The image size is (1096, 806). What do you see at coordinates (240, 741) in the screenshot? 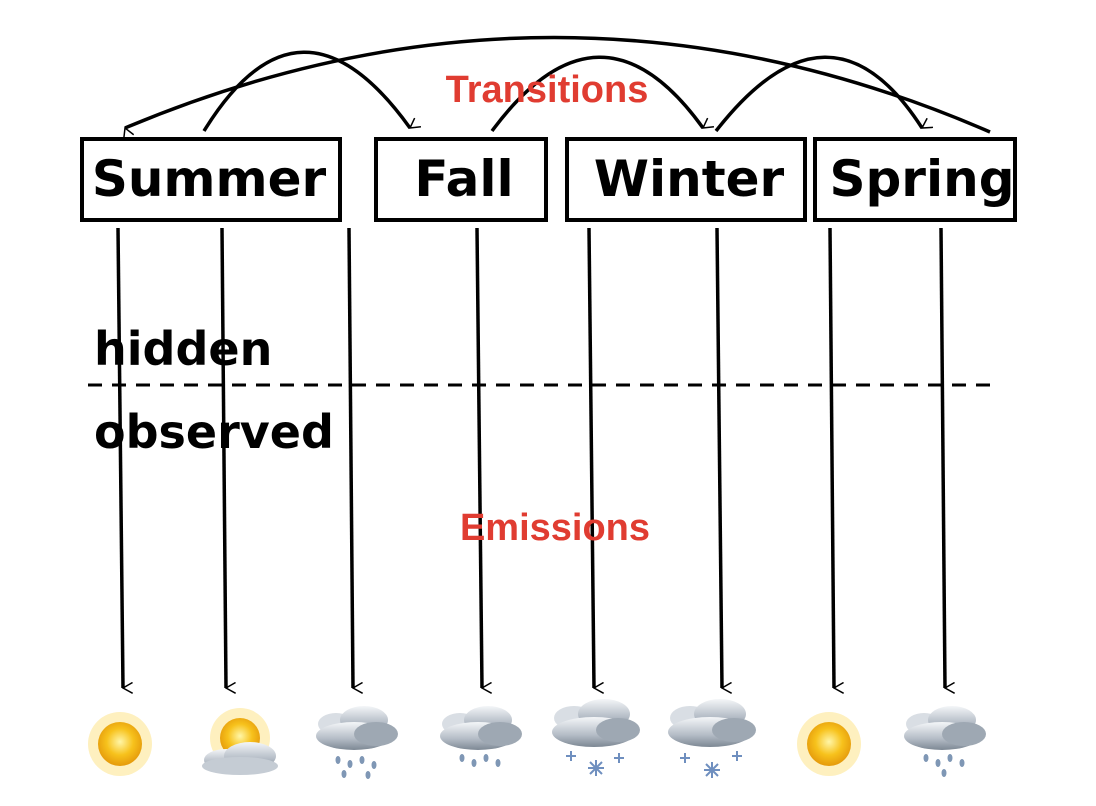
I see `partly-sunny-icon` at bounding box center [240, 741].